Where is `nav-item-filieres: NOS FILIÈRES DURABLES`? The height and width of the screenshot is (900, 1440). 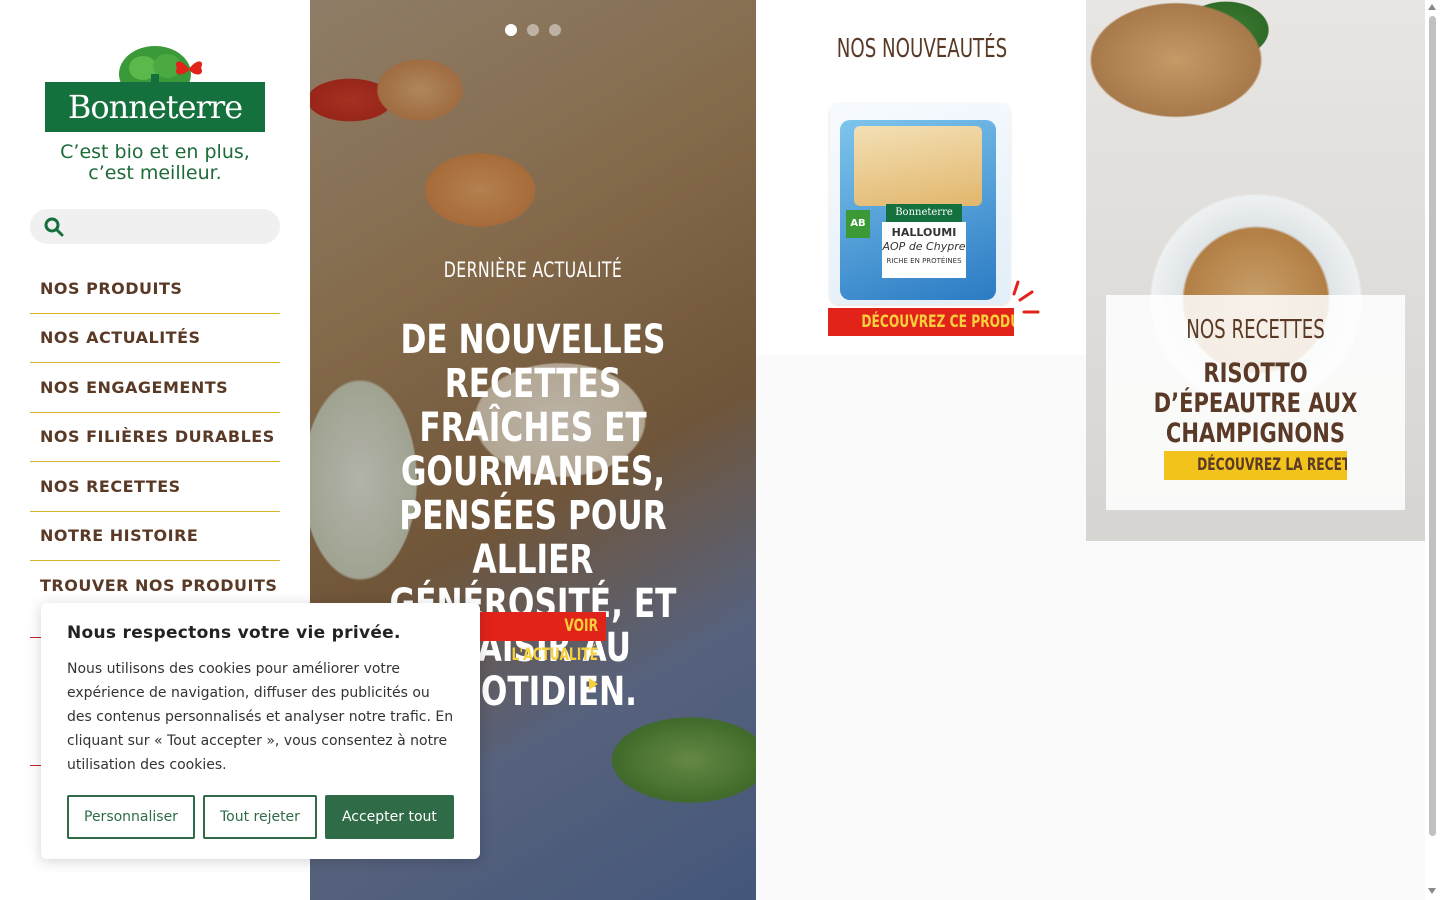 nav-item-filieres: NOS FILIÈRES DURABLES is located at coordinates (155, 437).